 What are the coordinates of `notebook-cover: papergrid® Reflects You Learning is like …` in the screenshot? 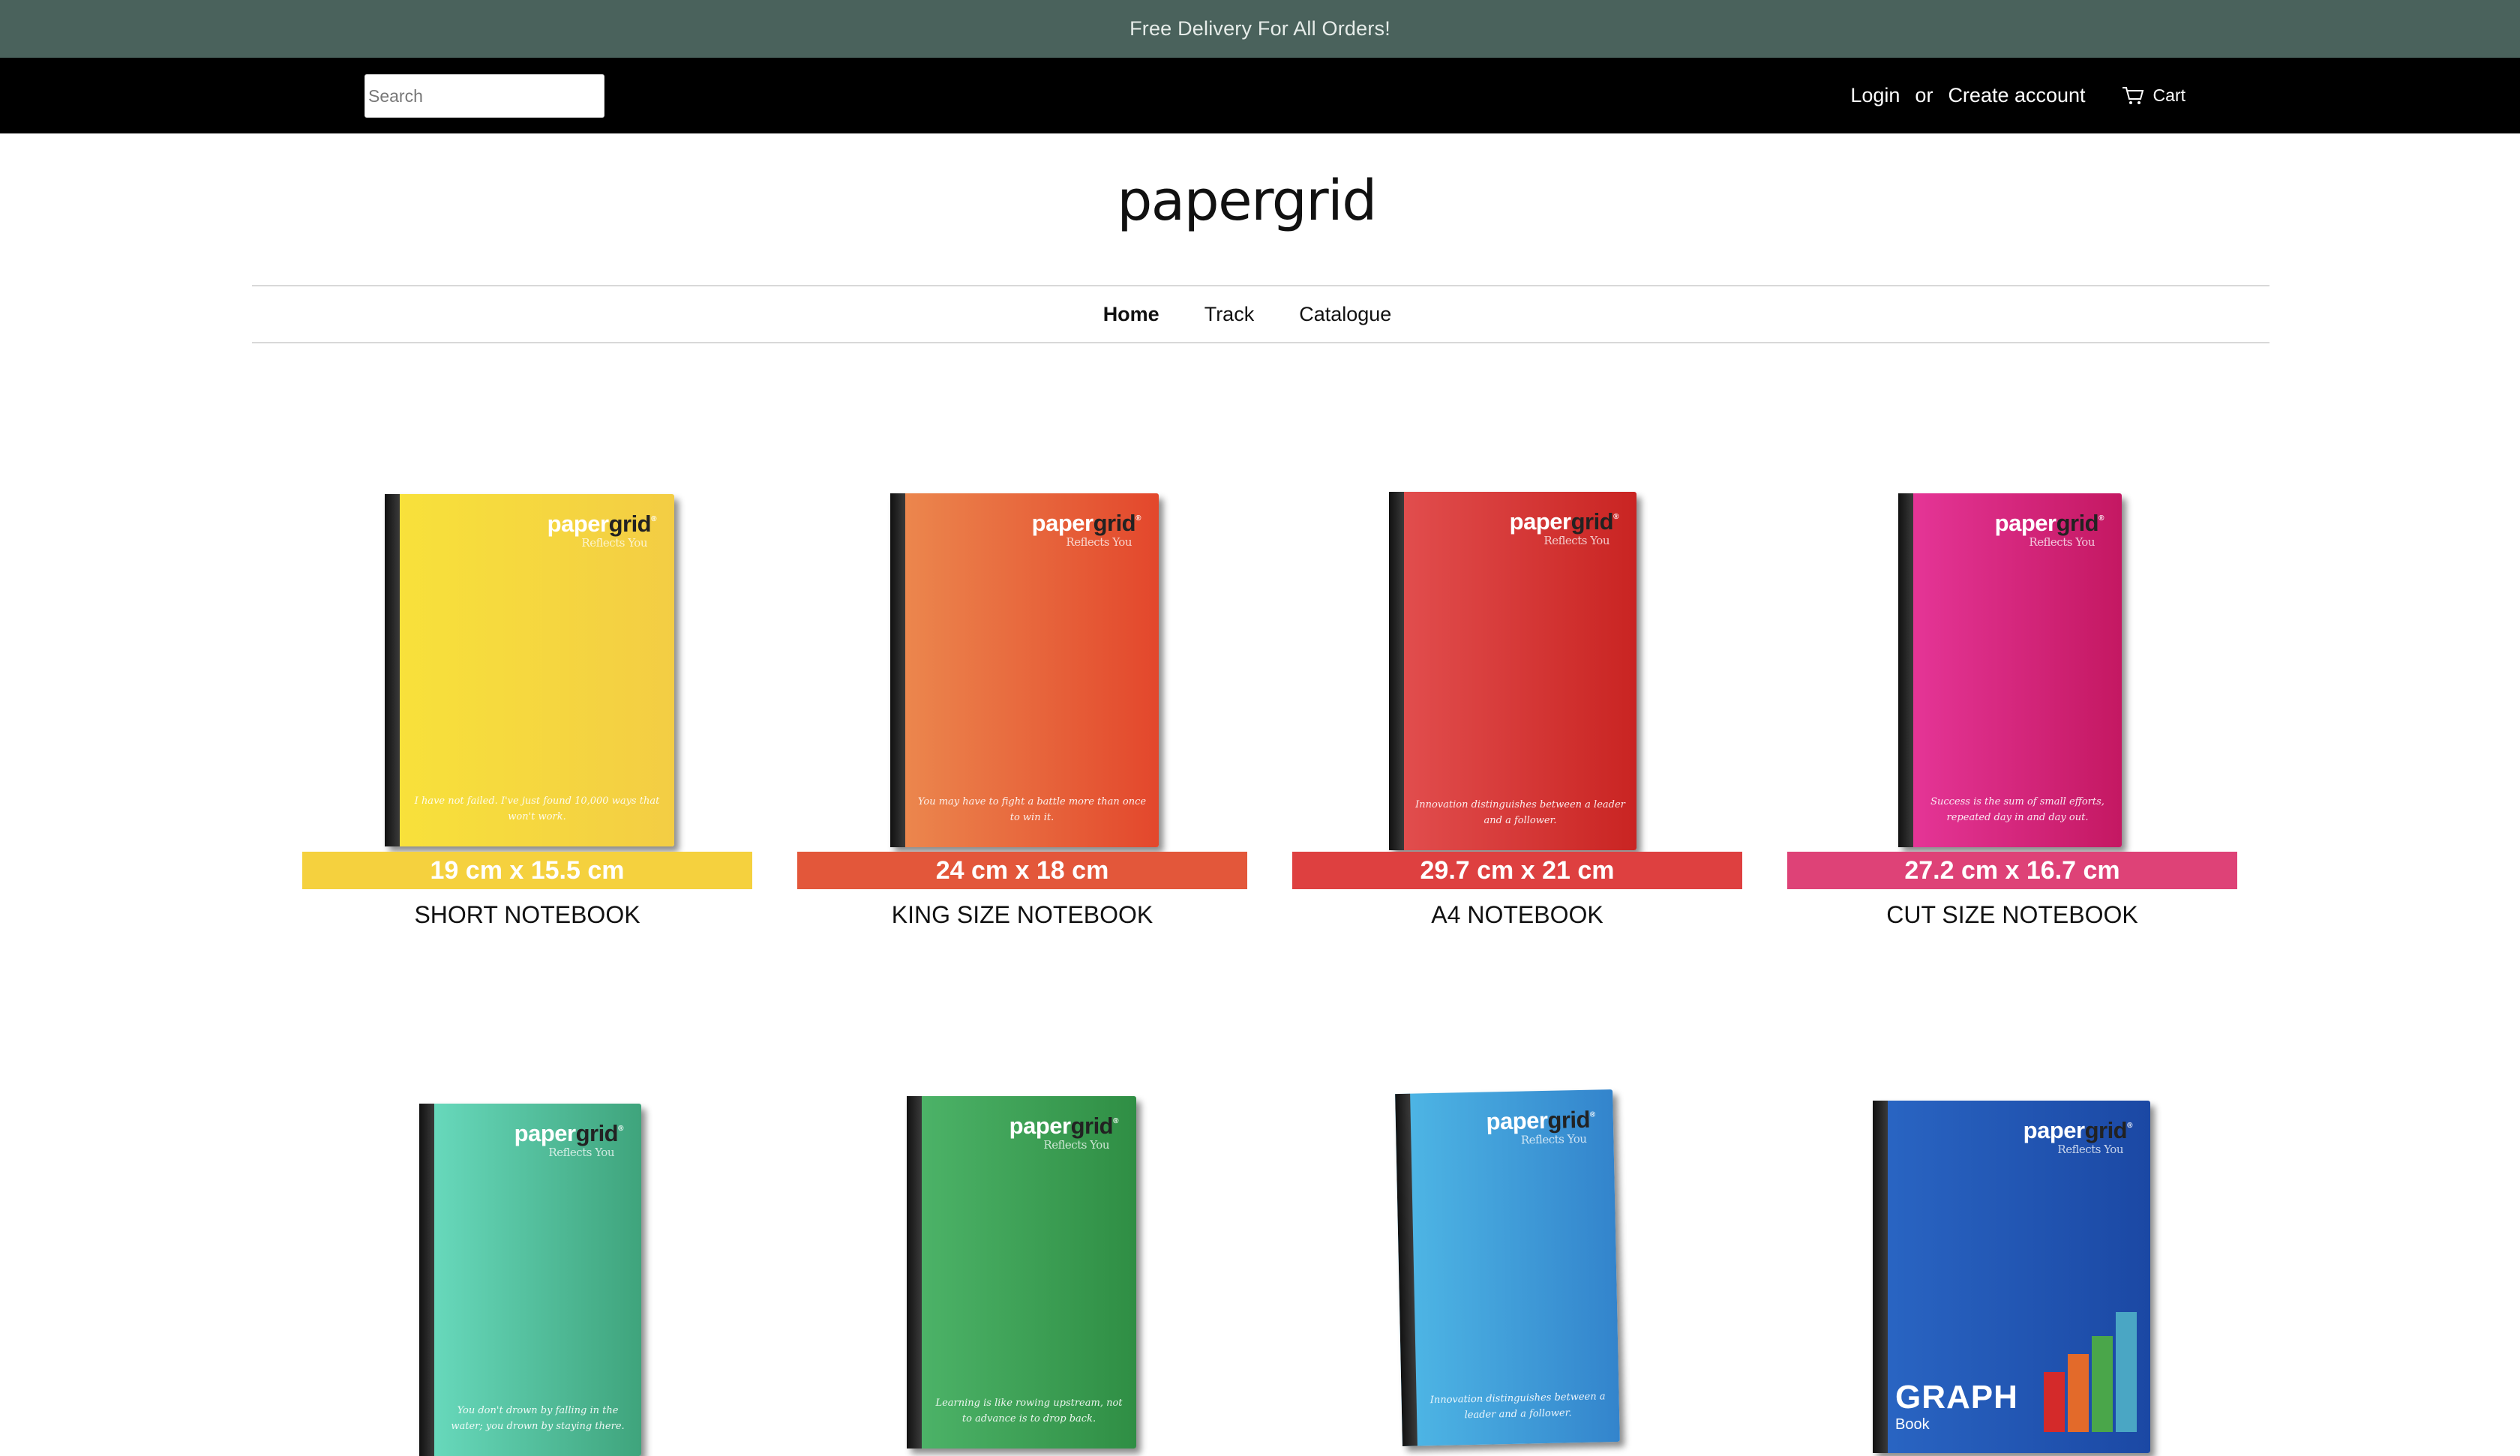 It's located at (1021, 1272).